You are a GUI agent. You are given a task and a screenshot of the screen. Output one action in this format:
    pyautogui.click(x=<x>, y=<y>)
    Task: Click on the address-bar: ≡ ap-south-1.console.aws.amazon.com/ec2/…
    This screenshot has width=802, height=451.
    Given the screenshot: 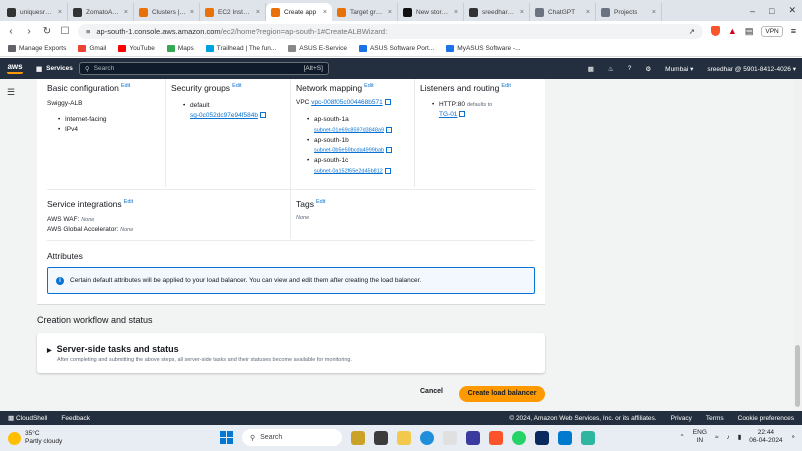 What is the action you would take?
    pyautogui.click(x=390, y=31)
    